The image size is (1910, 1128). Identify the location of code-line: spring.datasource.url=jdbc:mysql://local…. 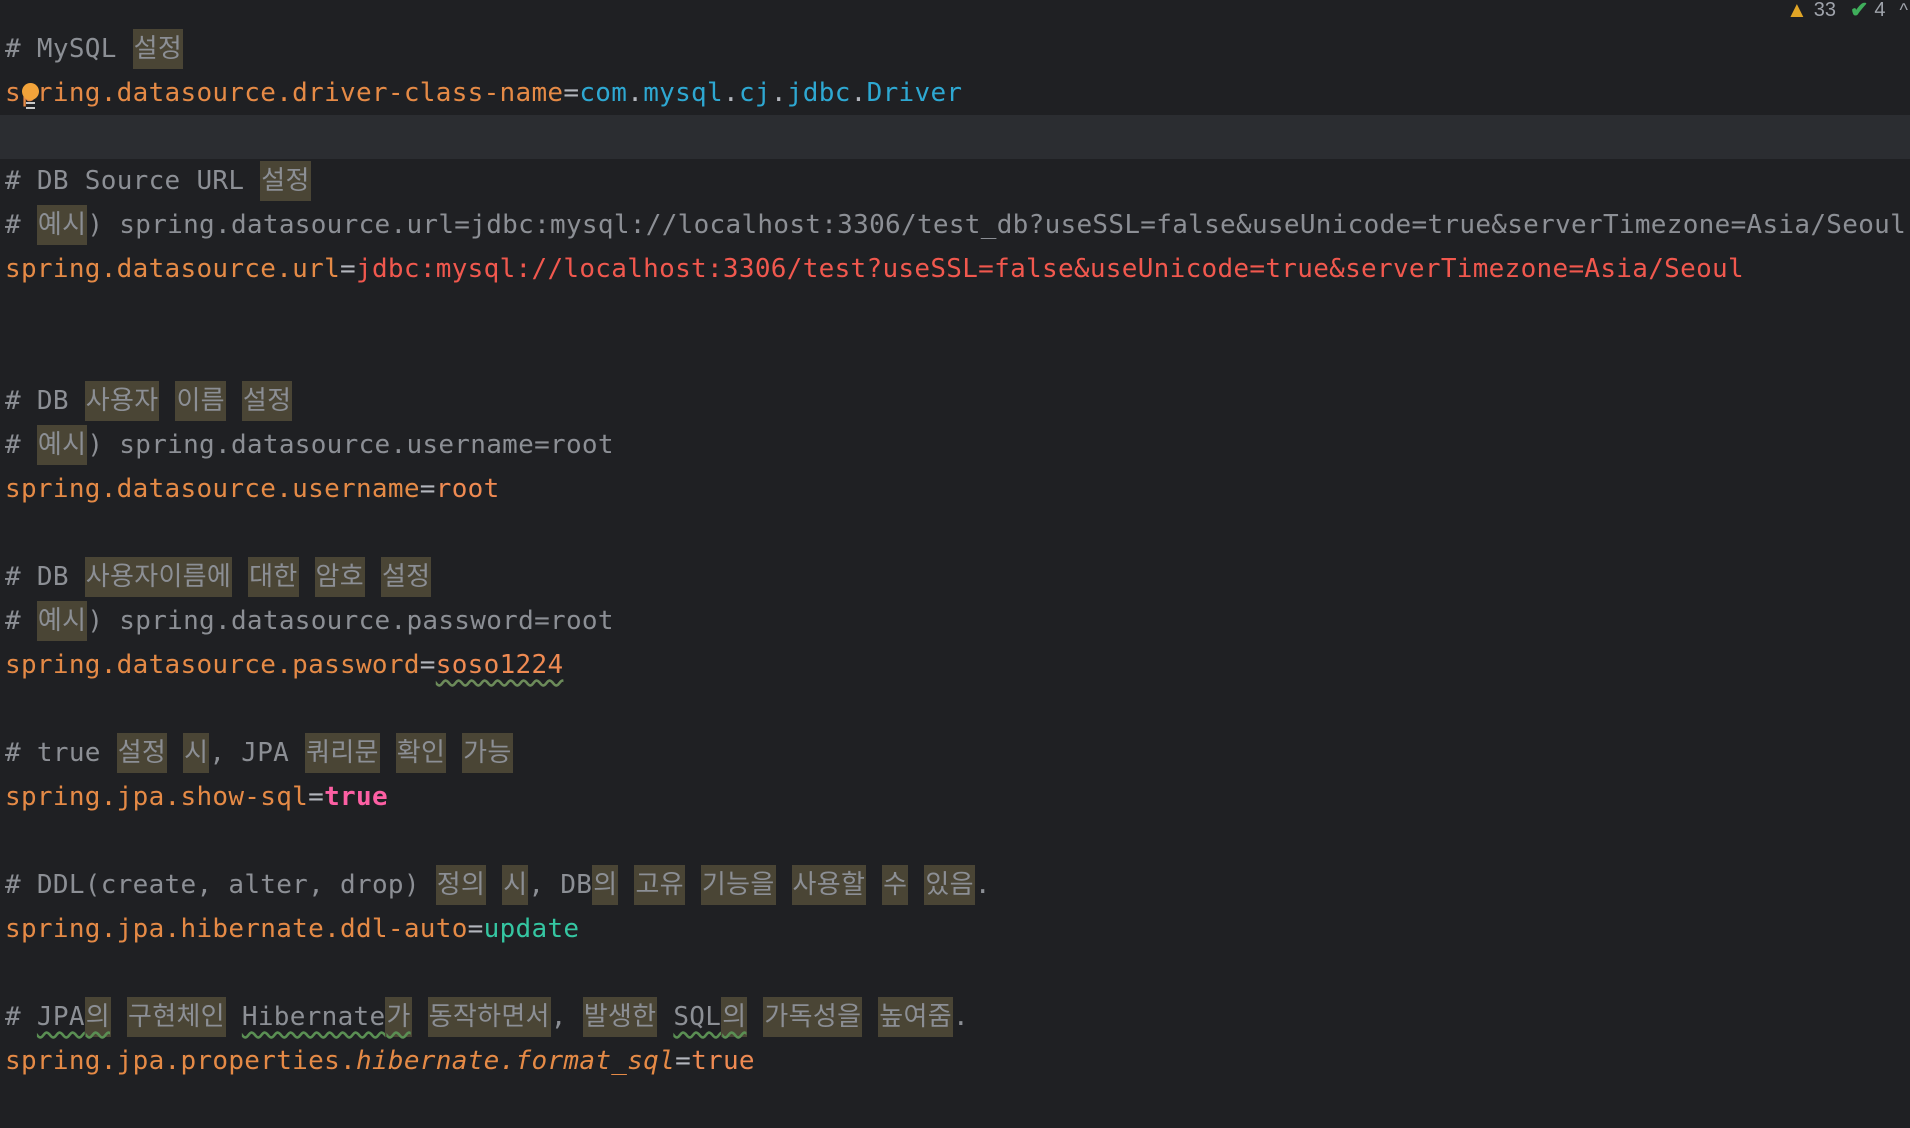
(957, 269).